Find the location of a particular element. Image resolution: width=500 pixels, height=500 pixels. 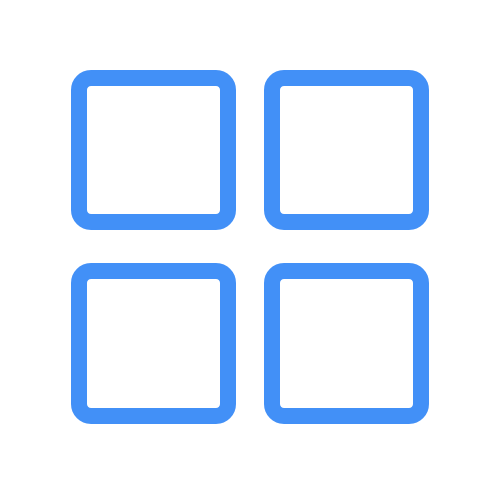

grid-tile-top-right is located at coordinates (346, 150).